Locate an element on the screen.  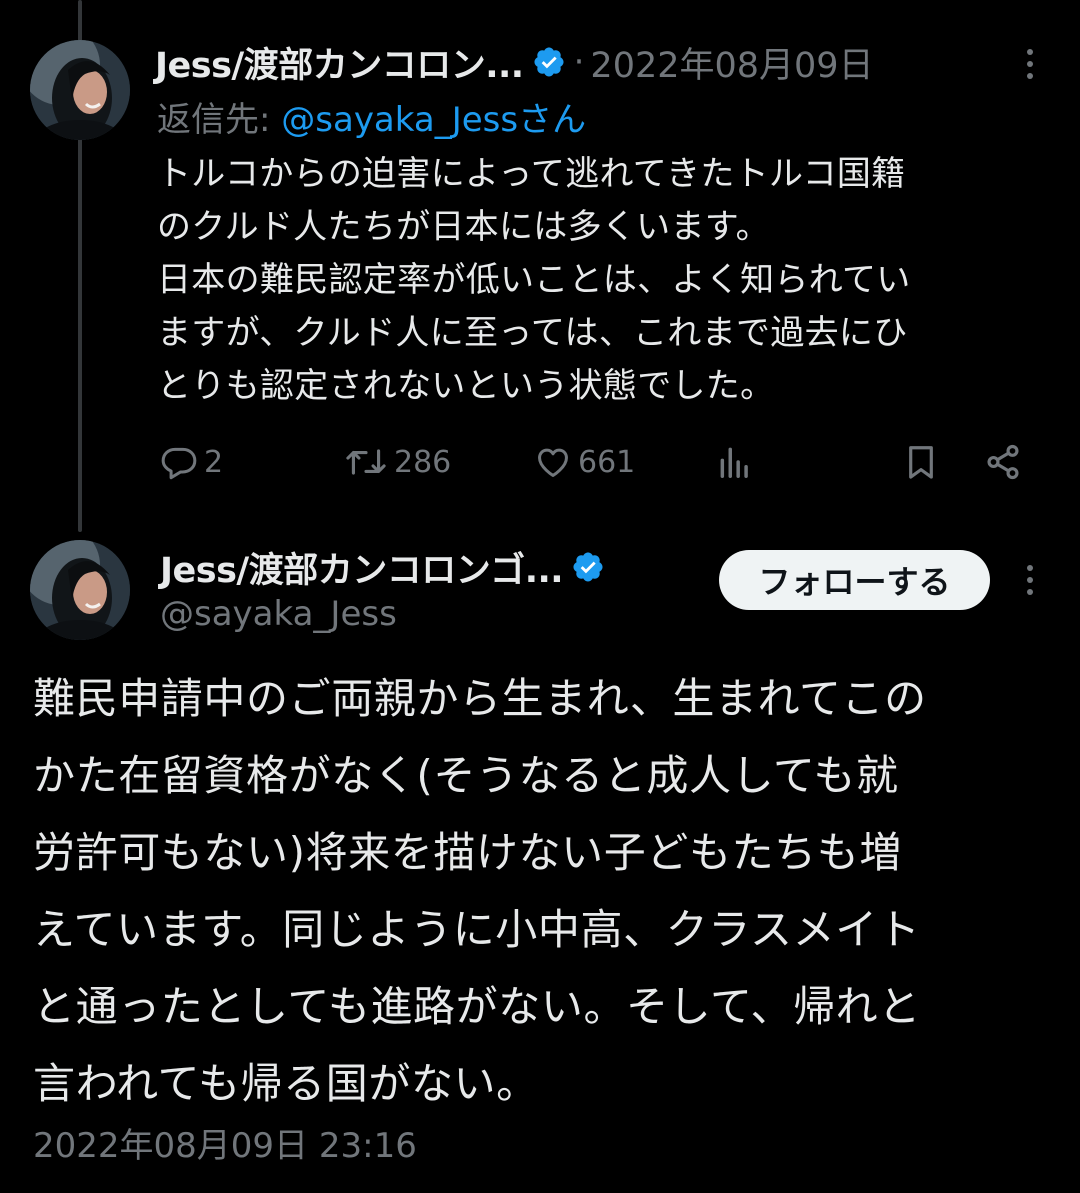
reply-to-line: 返信先: @sayaka_Jessさん is located at coordinates (371, 116).